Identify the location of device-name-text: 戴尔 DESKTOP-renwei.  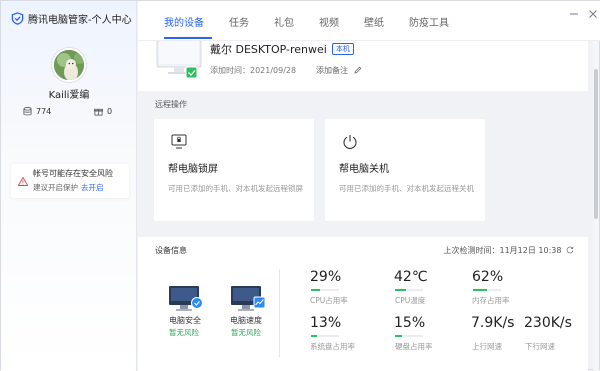
(268, 49).